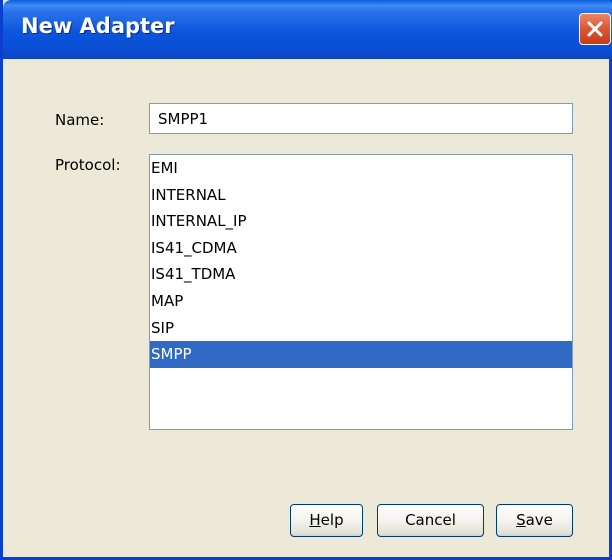 The image size is (612, 560). I want to click on protocol-option-is41-tdma: IS41_TDMA, so click(361, 274).